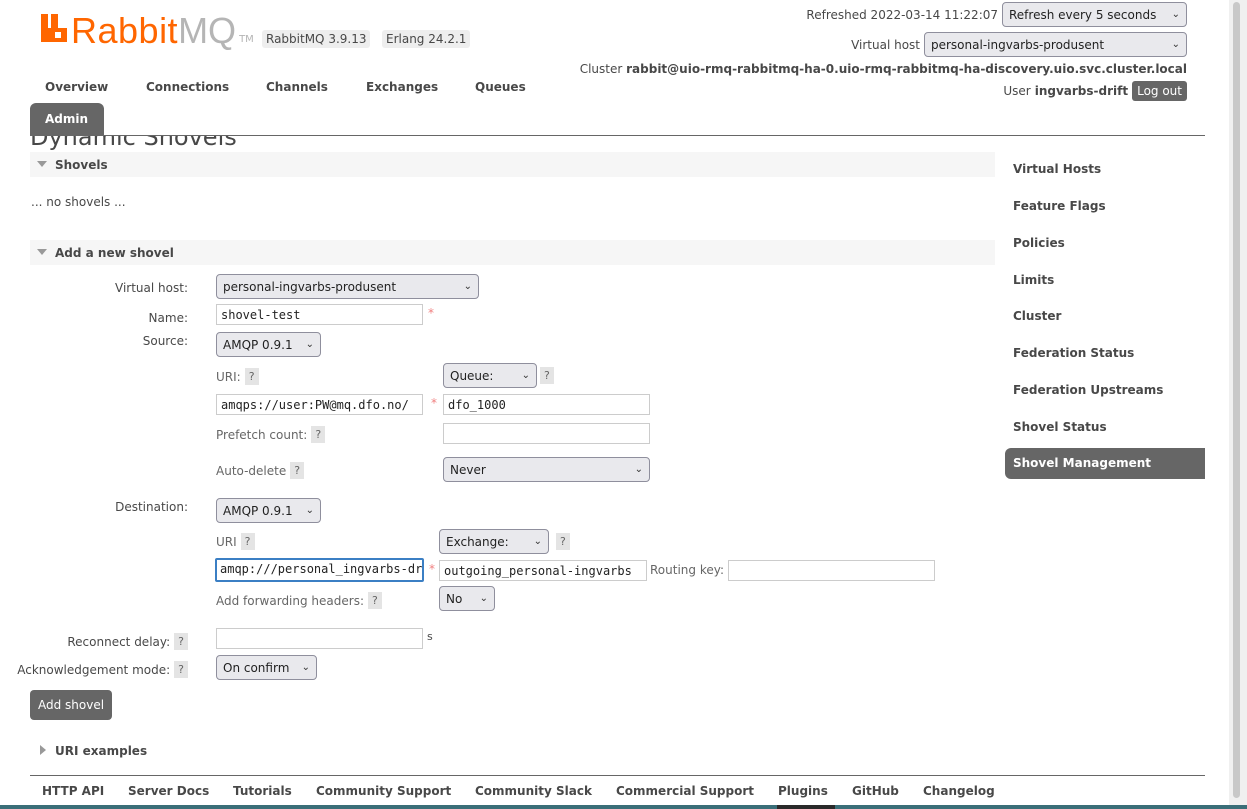  What do you see at coordinates (1055, 44) in the screenshot?
I see `vhost-select: personal-ingvarbs-produsent ⌄` at bounding box center [1055, 44].